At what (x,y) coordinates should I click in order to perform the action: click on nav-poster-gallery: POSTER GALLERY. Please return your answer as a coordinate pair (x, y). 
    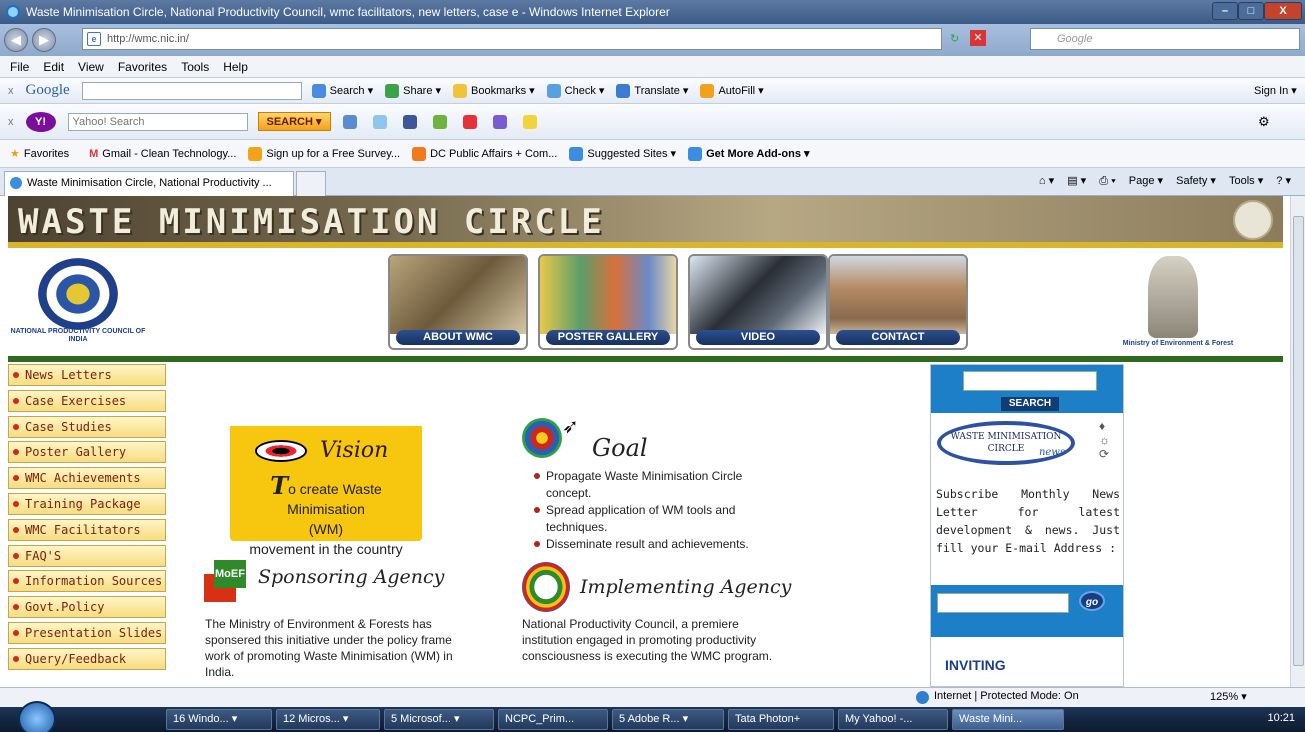
    Looking at the image, I should click on (608, 302).